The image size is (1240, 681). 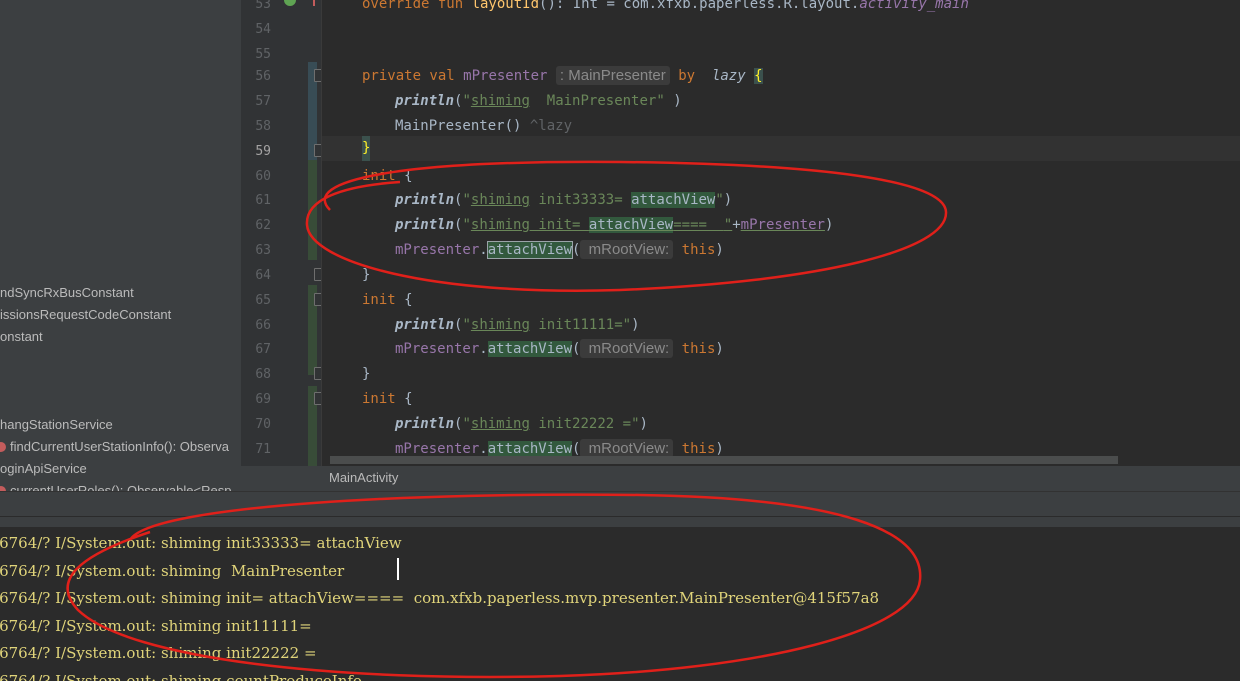 What do you see at coordinates (263, 424) in the screenshot?
I see `line-number: 70` at bounding box center [263, 424].